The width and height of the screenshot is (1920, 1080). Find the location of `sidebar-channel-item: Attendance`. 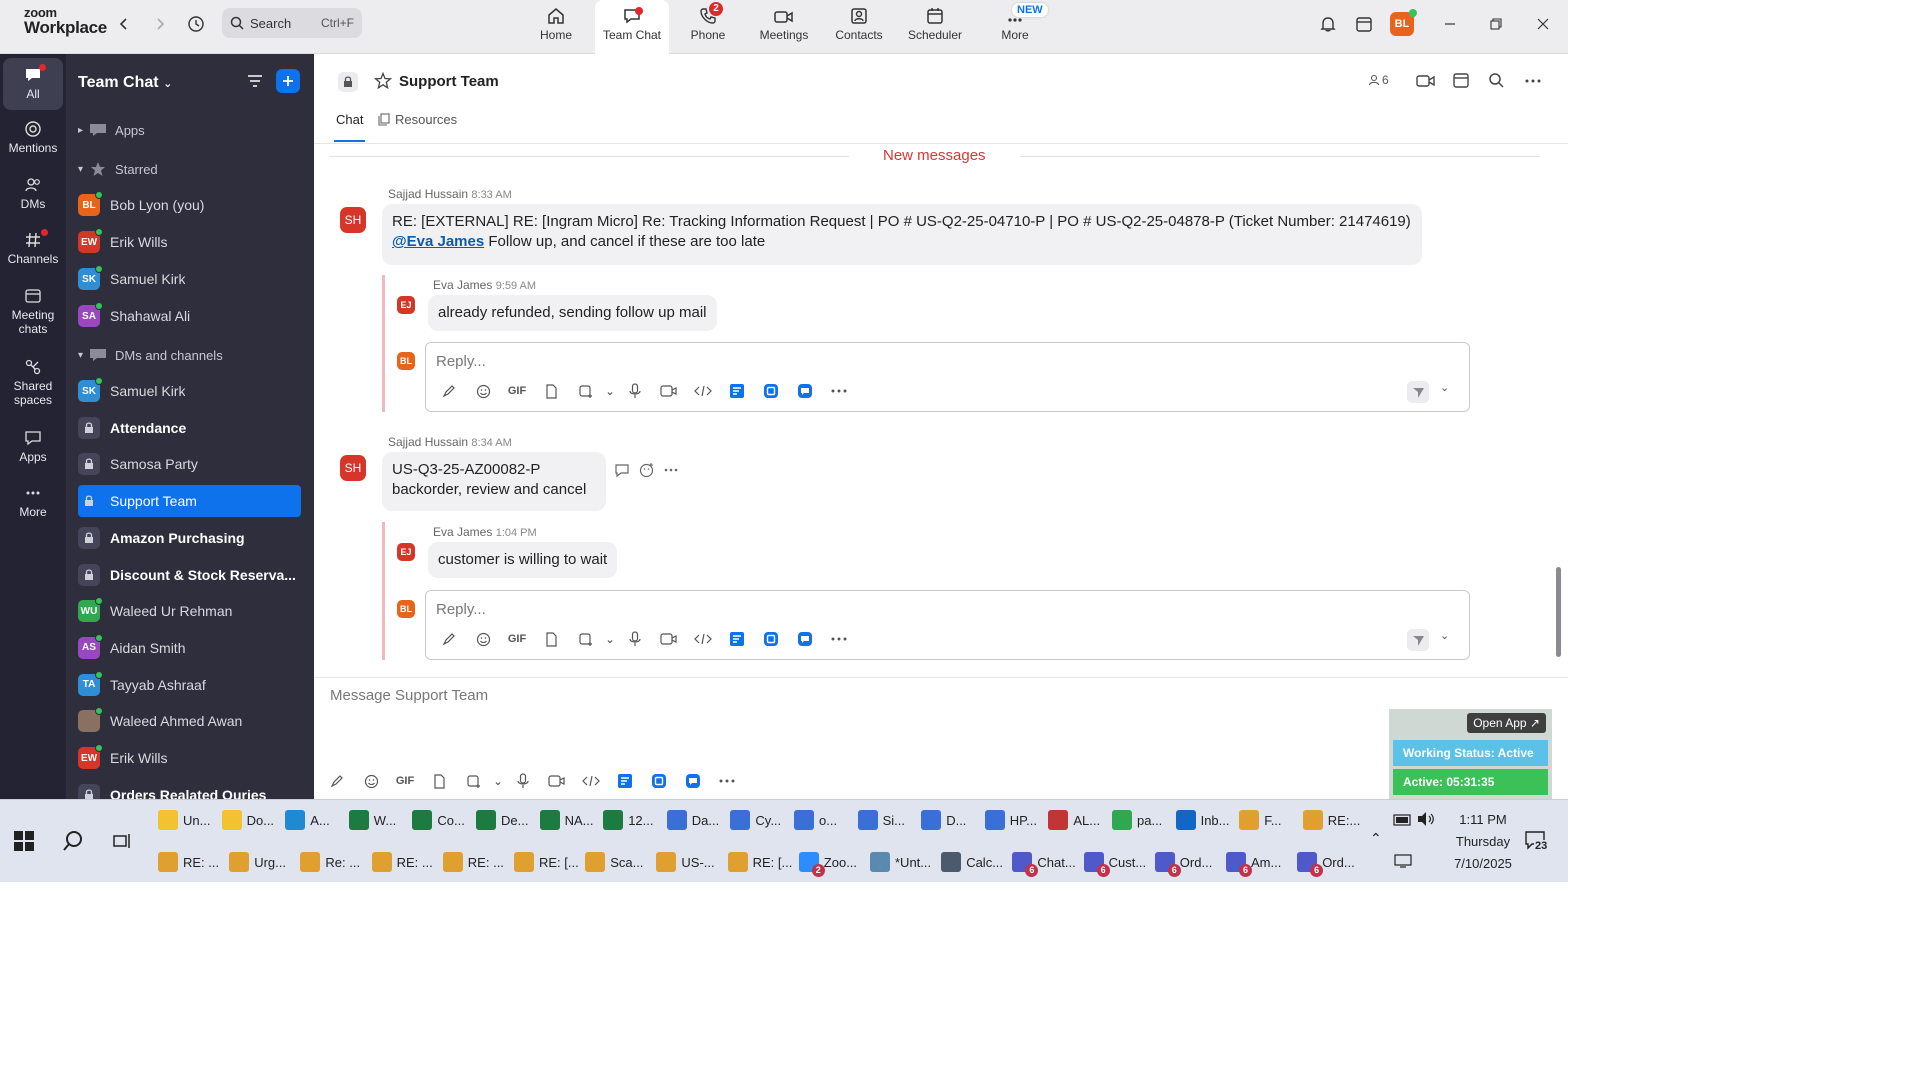

sidebar-channel-item: Attendance is located at coordinates (189, 428).